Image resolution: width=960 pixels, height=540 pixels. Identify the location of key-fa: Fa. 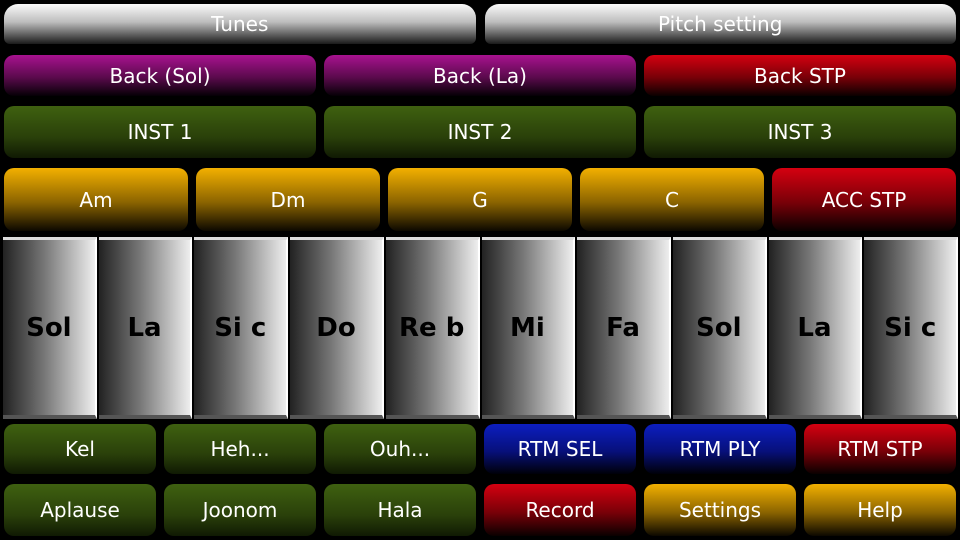
(624, 328).